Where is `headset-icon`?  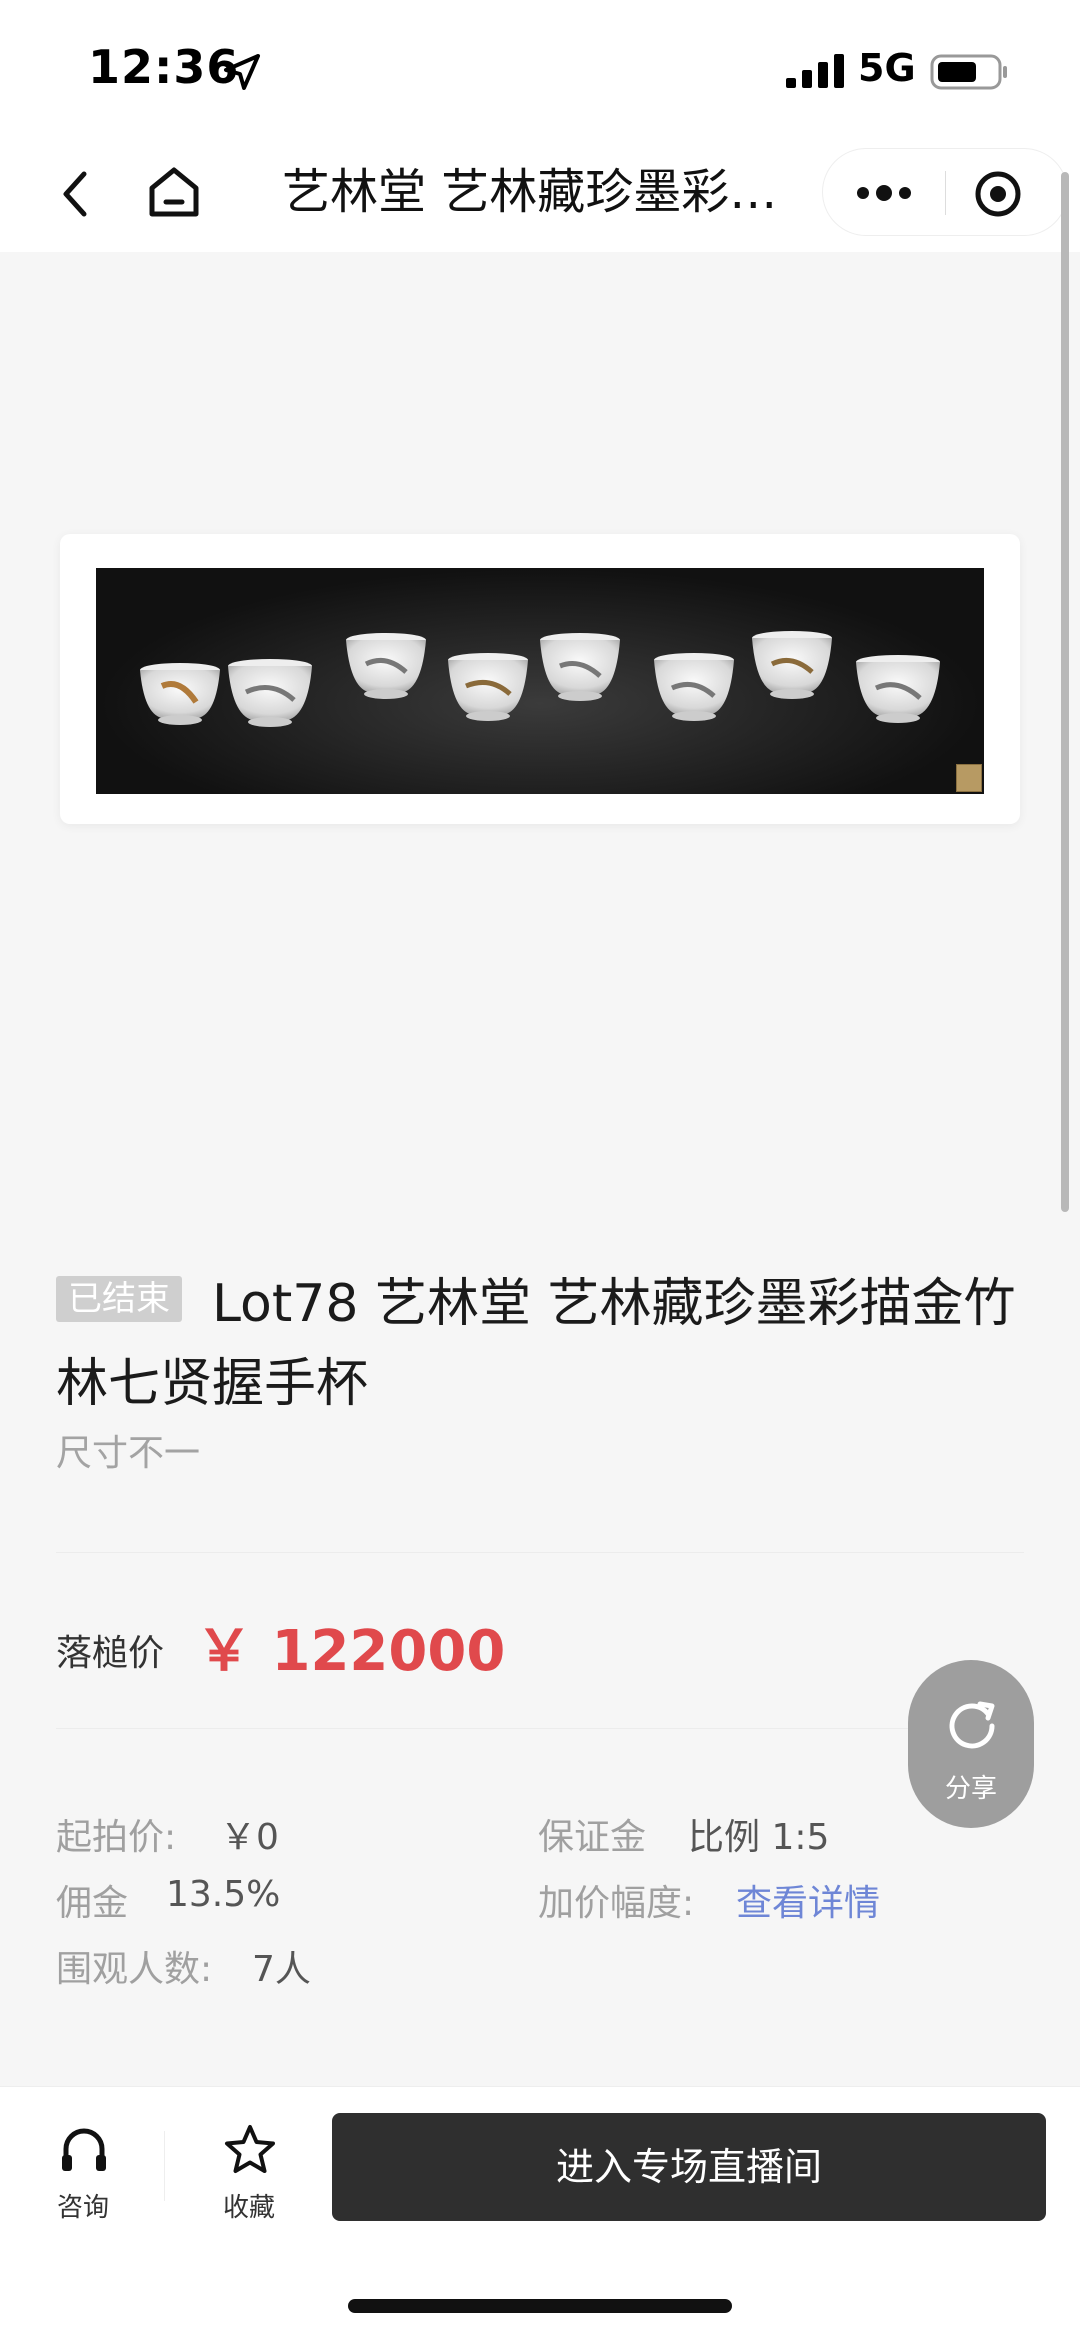 headset-icon is located at coordinates (84, 2149).